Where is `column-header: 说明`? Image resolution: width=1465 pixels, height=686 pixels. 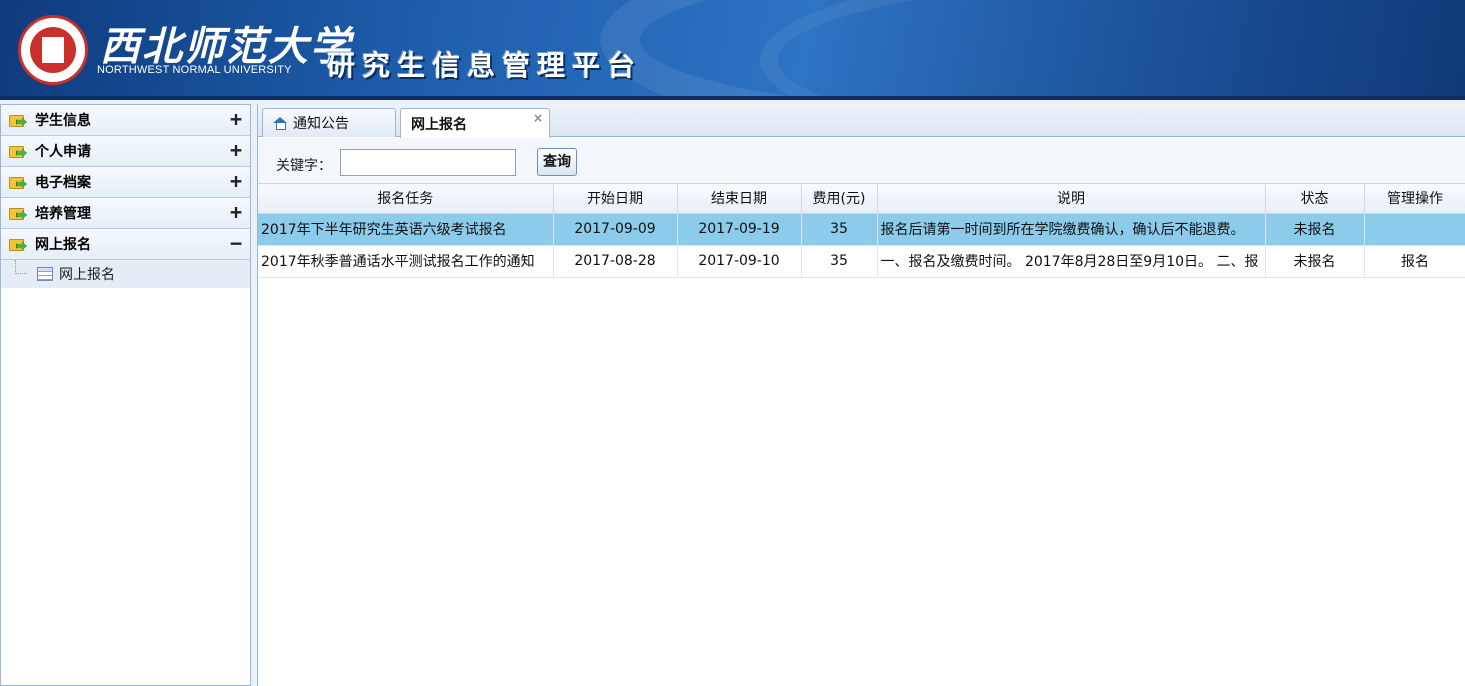
column-header: 说明 is located at coordinates (1071, 199).